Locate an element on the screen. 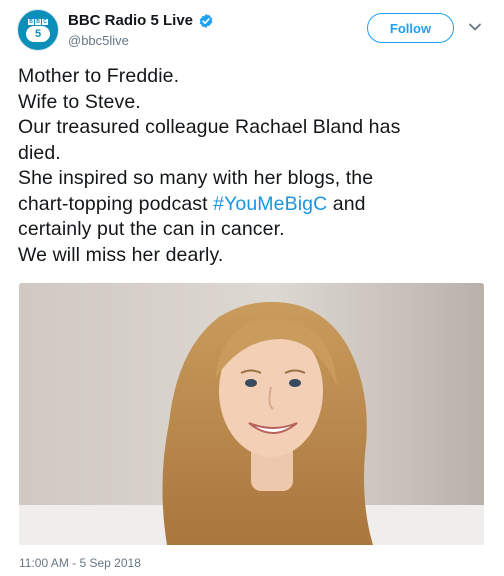 This screenshot has height=576, width=504. follow-button: Follow is located at coordinates (410, 28).